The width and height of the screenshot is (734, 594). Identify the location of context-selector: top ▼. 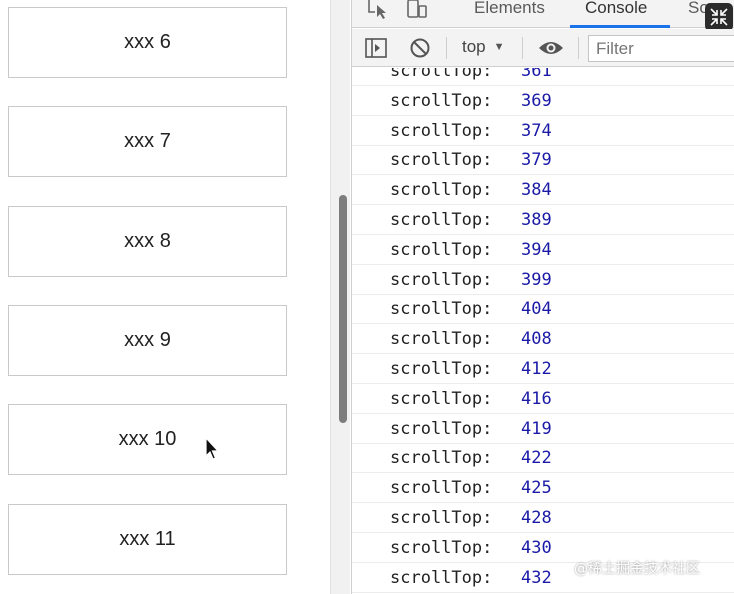
(483, 47).